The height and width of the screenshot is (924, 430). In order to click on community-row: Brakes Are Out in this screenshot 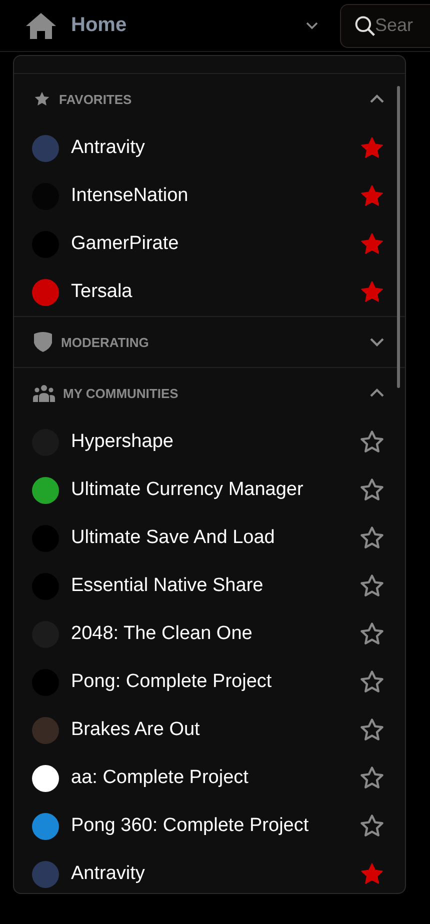, I will do `click(209, 730)`.